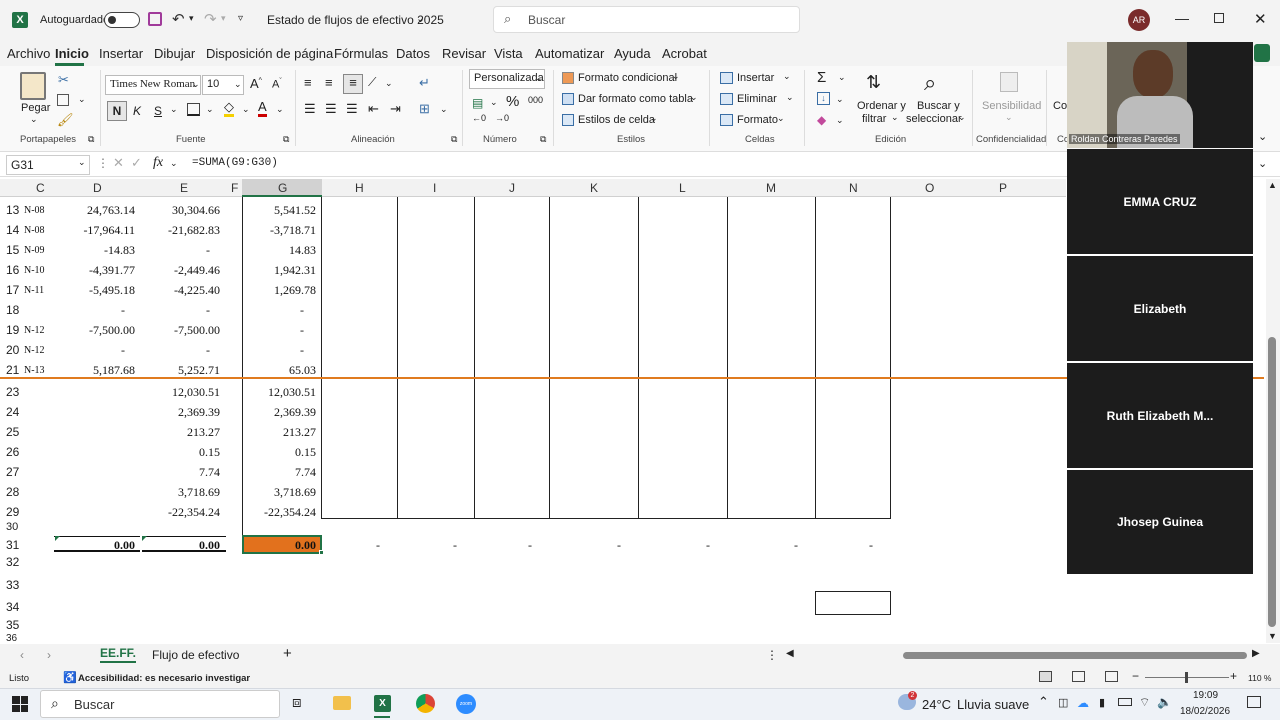 Image resolution: width=1280 pixels, height=720 pixels. Describe the element at coordinates (279, 545) in the screenshot. I see `total-cell-g: 0.00` at that location.